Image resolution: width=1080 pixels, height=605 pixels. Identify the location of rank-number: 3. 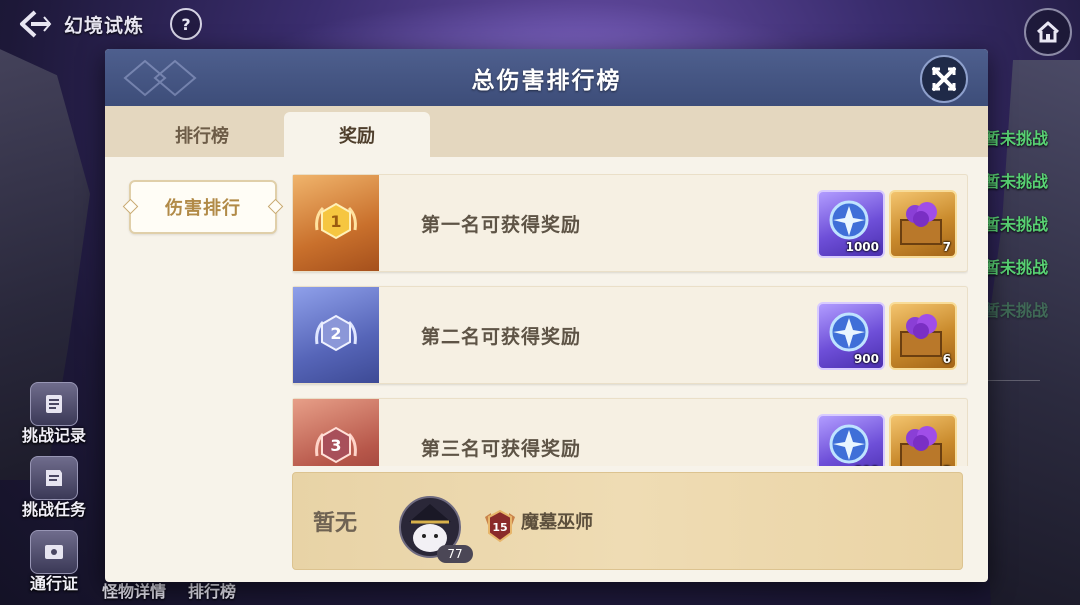
(335, 445).